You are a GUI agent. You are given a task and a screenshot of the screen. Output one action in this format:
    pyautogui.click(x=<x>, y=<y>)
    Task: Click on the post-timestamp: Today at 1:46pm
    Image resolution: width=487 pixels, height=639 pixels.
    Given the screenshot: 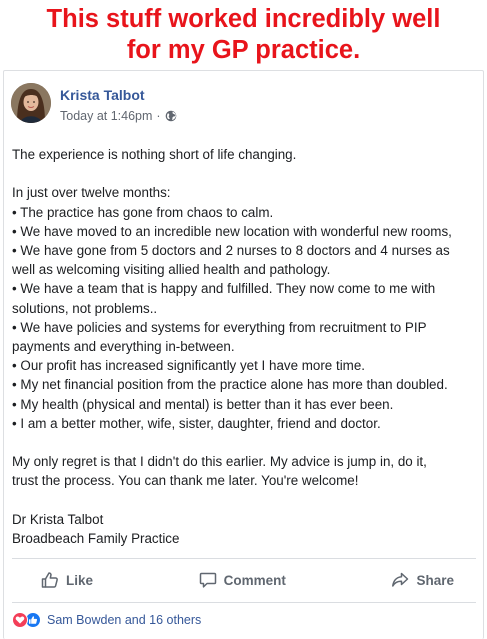 What is the action you would take?
    pyautogui.click(x=106, y=116)
    